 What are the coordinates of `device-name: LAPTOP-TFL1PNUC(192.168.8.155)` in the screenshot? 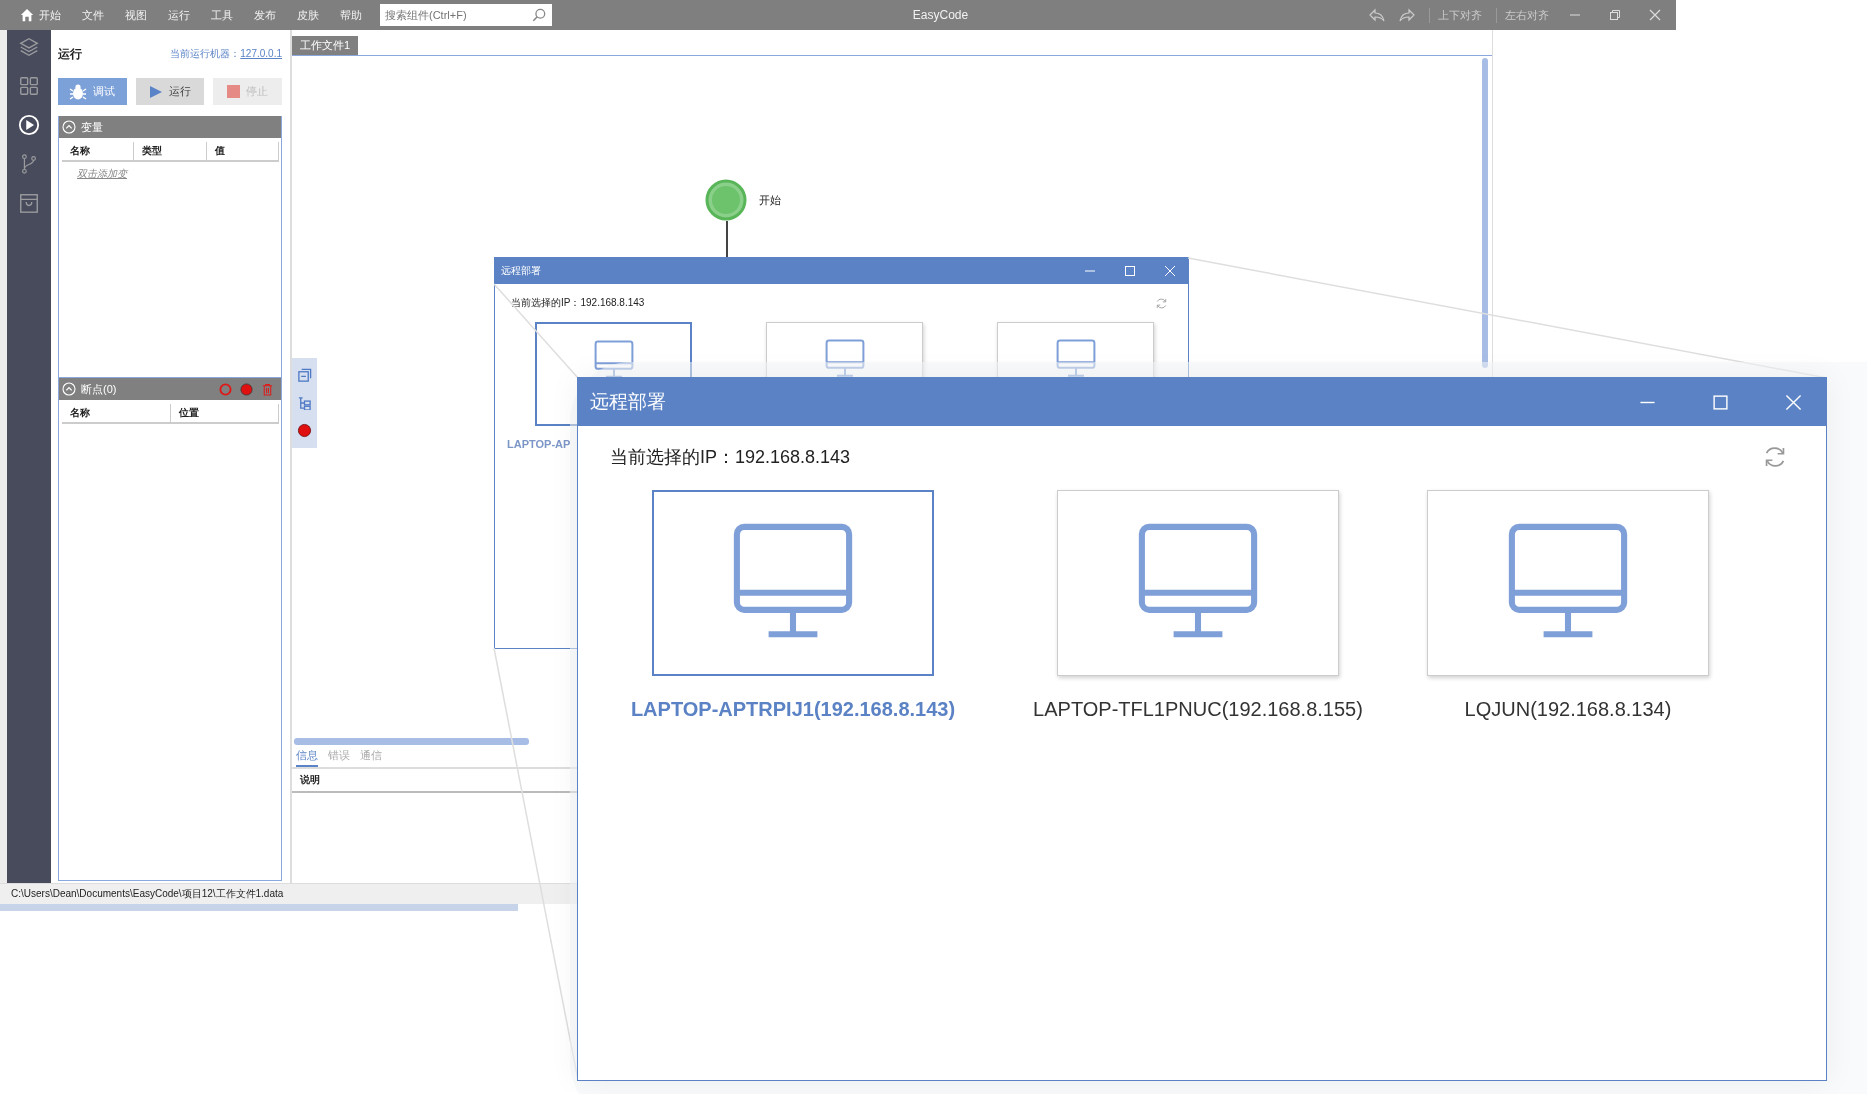 It's located at (1198, 709).